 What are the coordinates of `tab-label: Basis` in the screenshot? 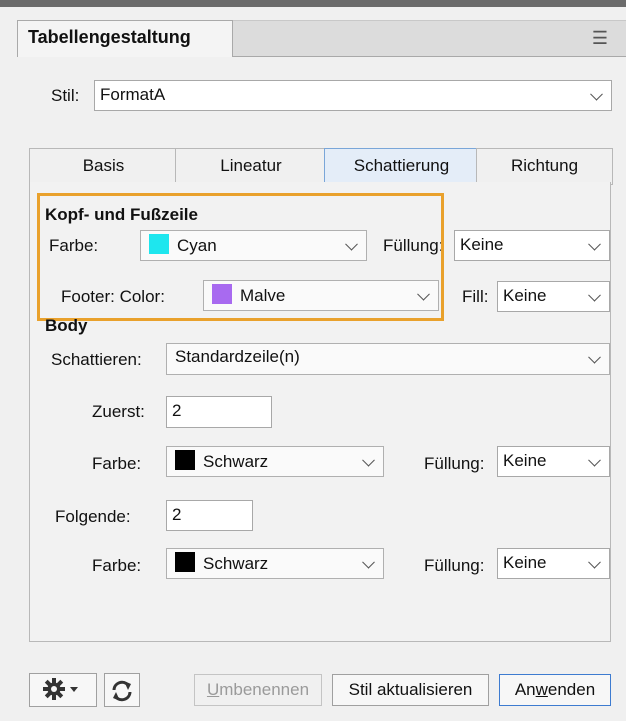 It's located at (103, 165).